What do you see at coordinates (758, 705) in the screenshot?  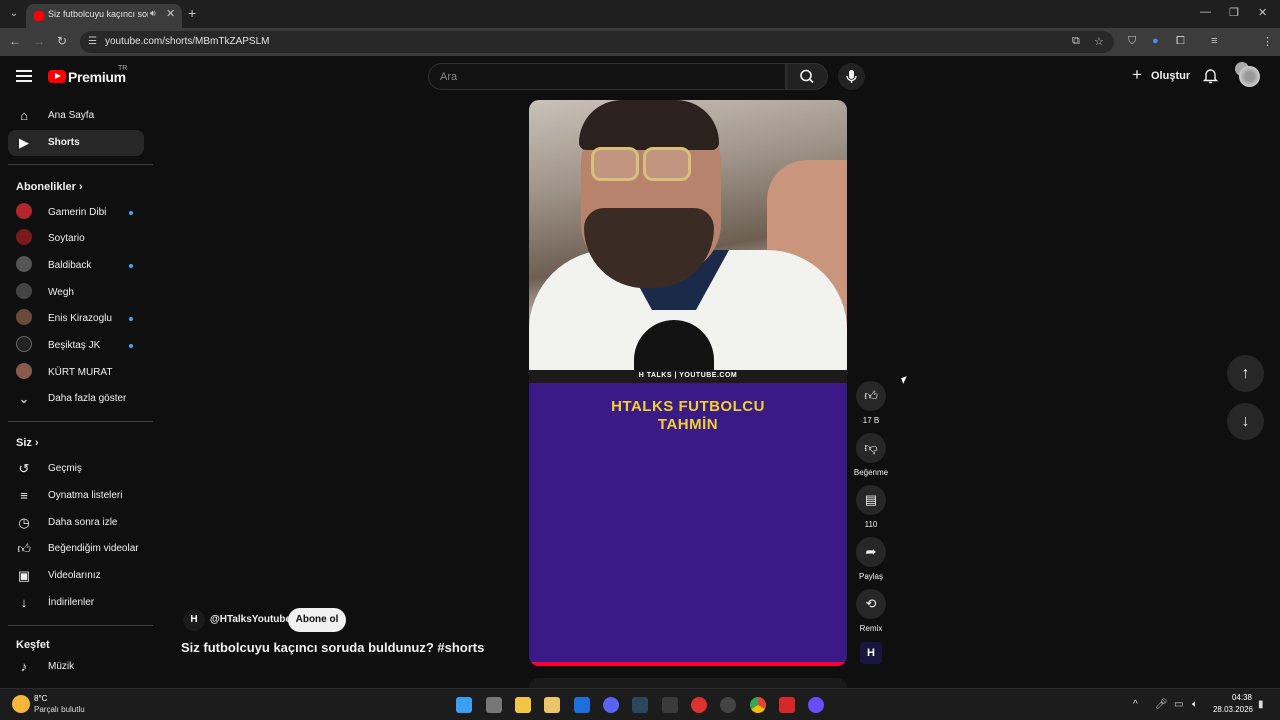 I see `chrome-icon` at bounding box center [758, 705].